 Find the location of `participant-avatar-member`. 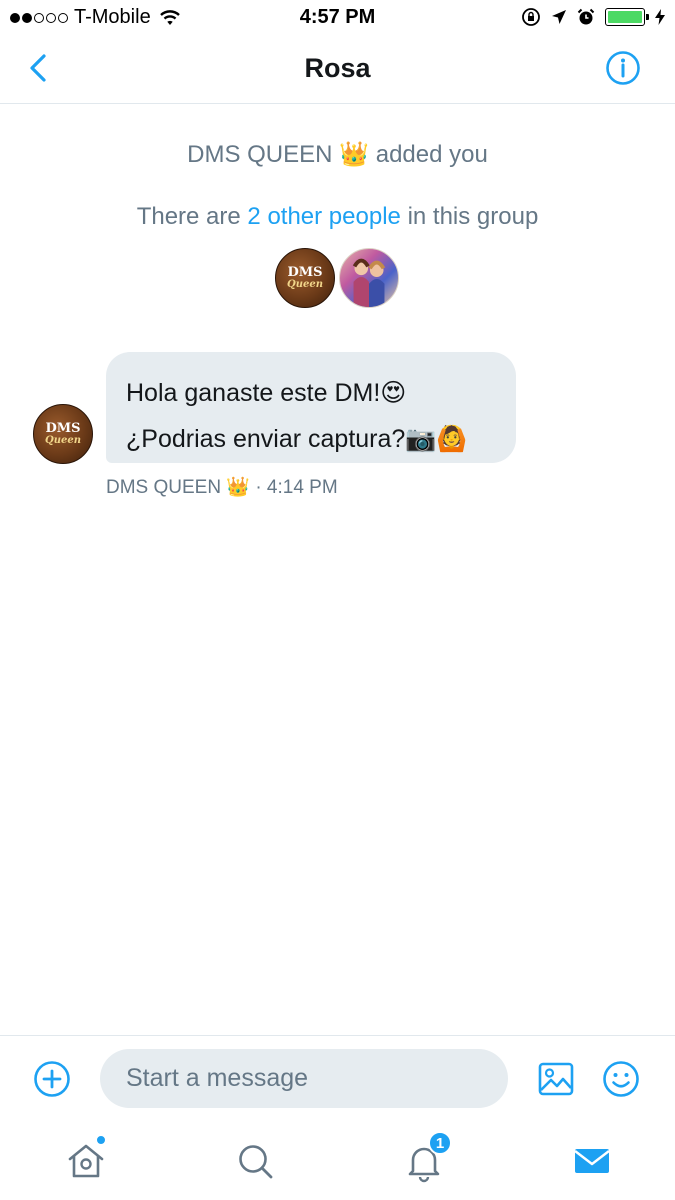

participant-avatar-member is located at coordinates (369, 278).